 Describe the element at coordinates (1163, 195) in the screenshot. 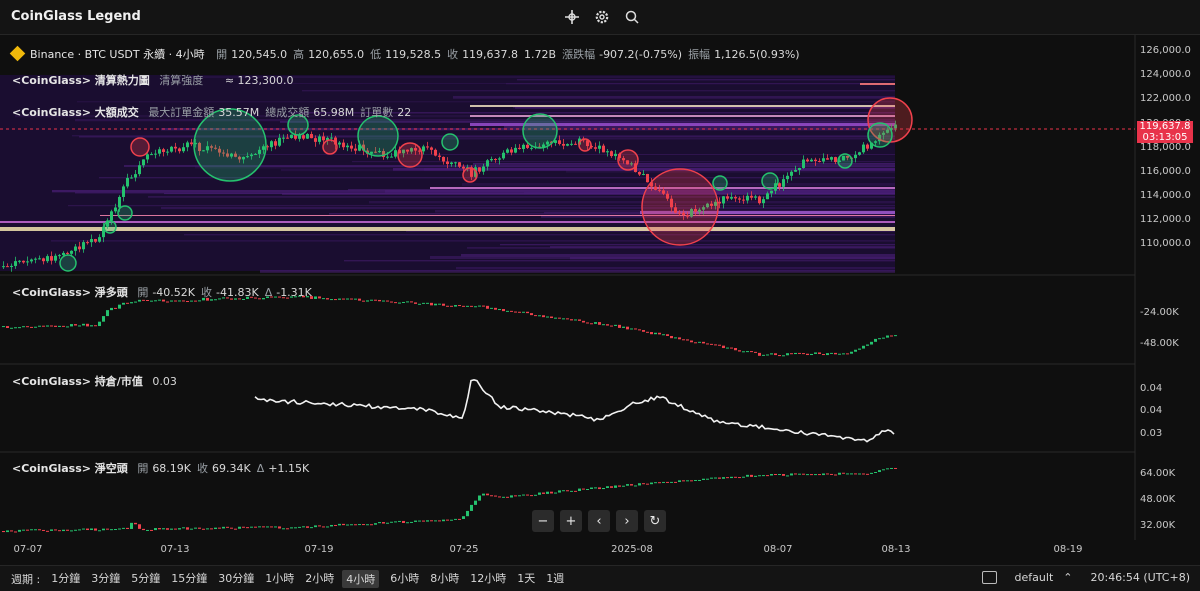

I see `y-tick-label: 114,000.0` at that location.